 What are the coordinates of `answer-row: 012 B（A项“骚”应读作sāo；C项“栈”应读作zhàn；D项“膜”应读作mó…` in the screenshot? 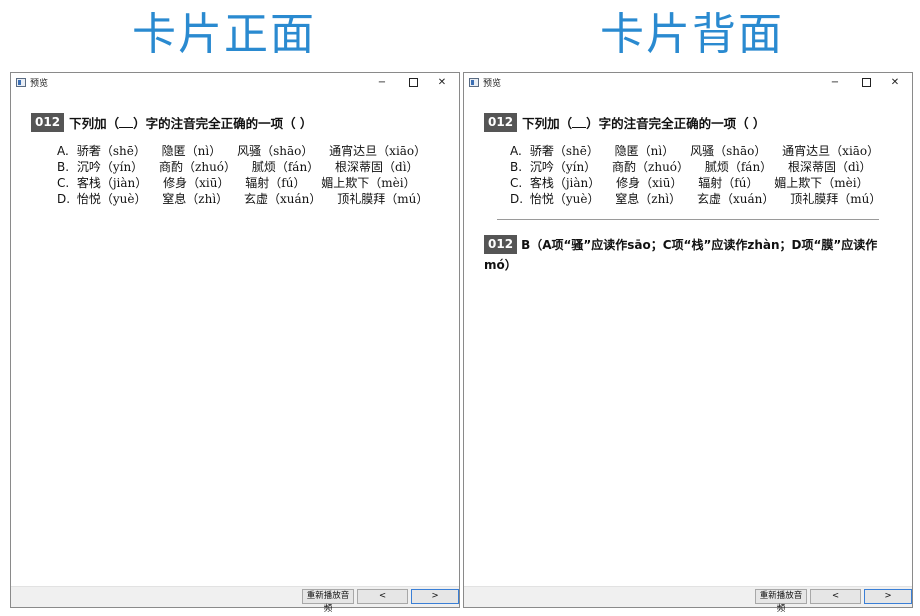 It's located at (691, 254).